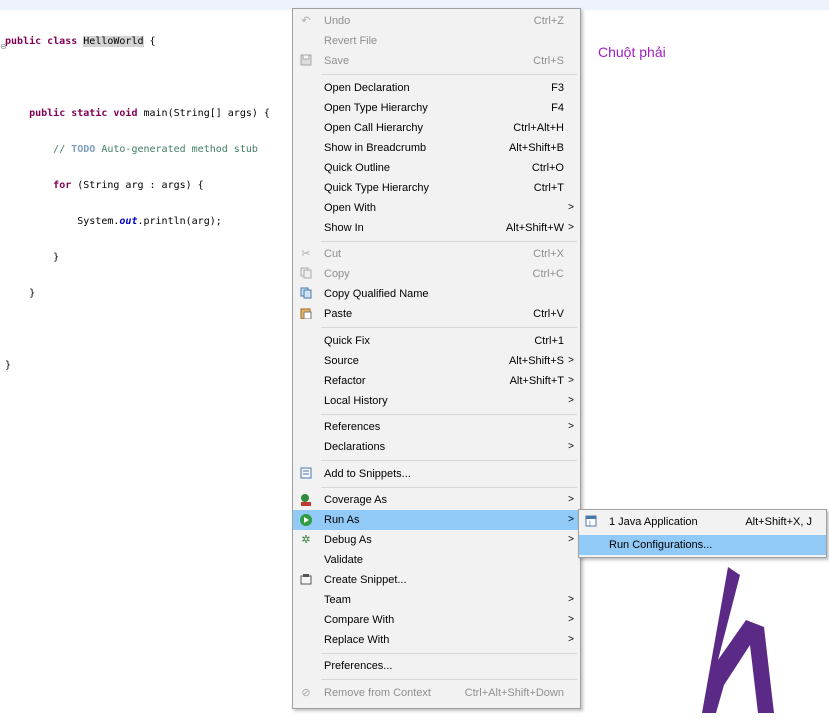 The image size is (829, 720). I want to click on menu-item-compare-with: Compare With >, so click(436, 620).